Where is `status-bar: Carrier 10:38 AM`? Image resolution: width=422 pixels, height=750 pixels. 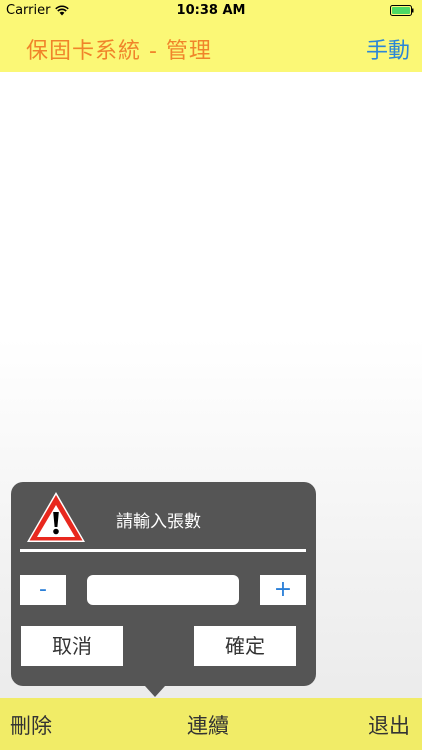
status-bar: Carrier 10:38 AM is located at coordinates (211, 11).